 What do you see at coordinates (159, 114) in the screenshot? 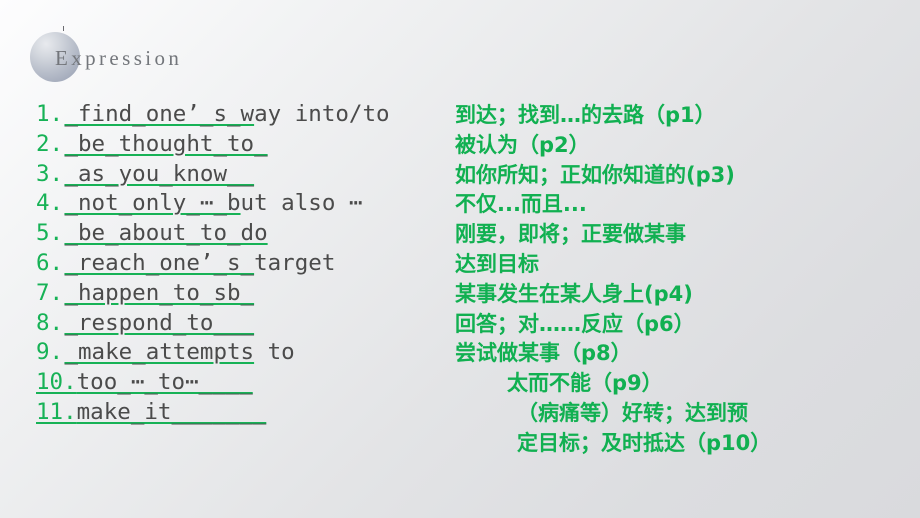
I see `expression-blank-text: _find_one’_s_w` at bounding box center [159, 114].